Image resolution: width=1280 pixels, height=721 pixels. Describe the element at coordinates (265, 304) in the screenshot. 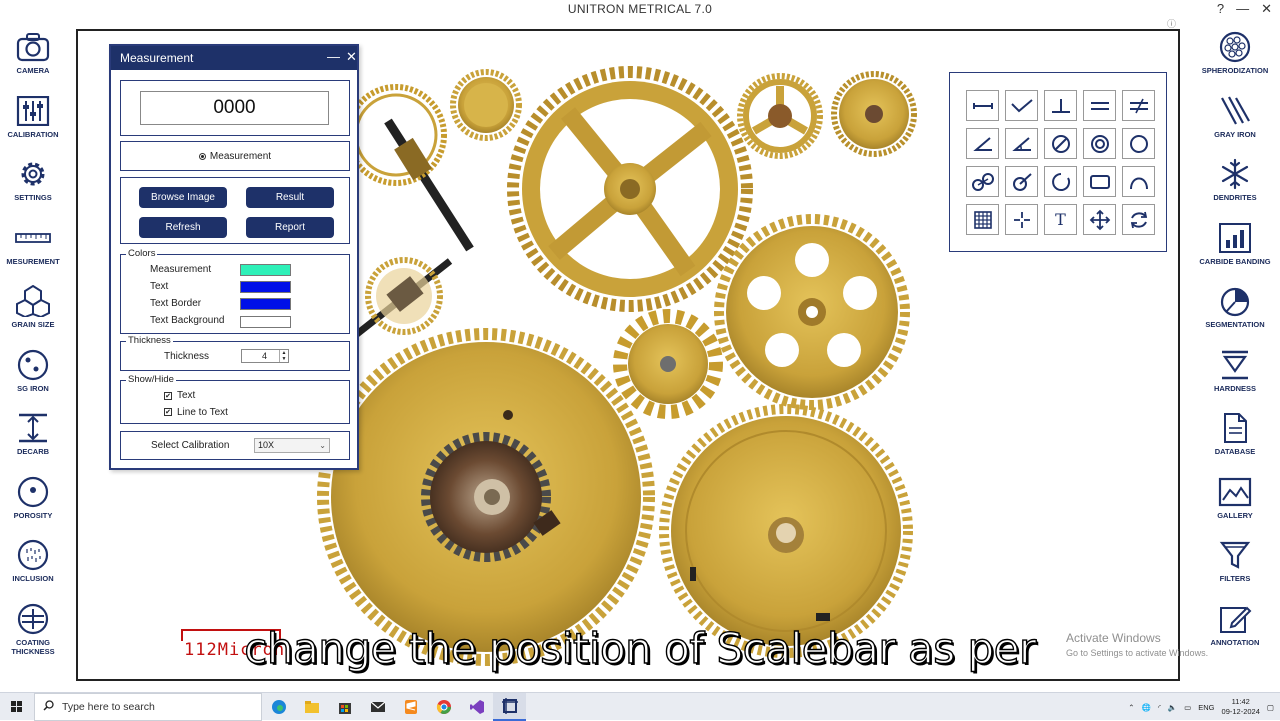

I see `text-border-color-swatch` at that location.